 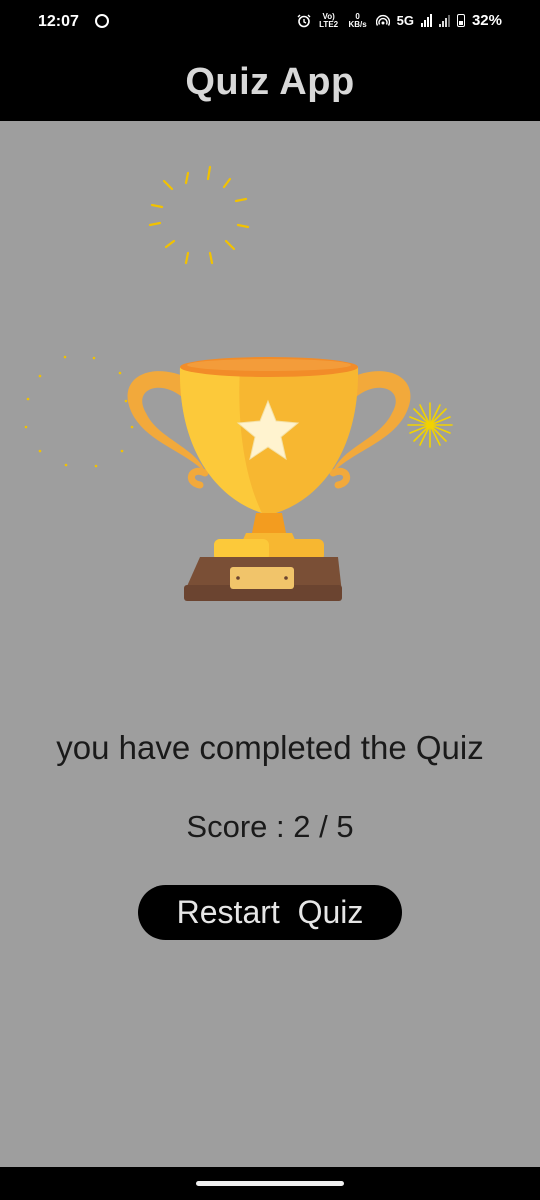 What do you see at coordinates (405, 20) in the screenshot?
I see `network-type: 5G` at bounding box center [405, 20].